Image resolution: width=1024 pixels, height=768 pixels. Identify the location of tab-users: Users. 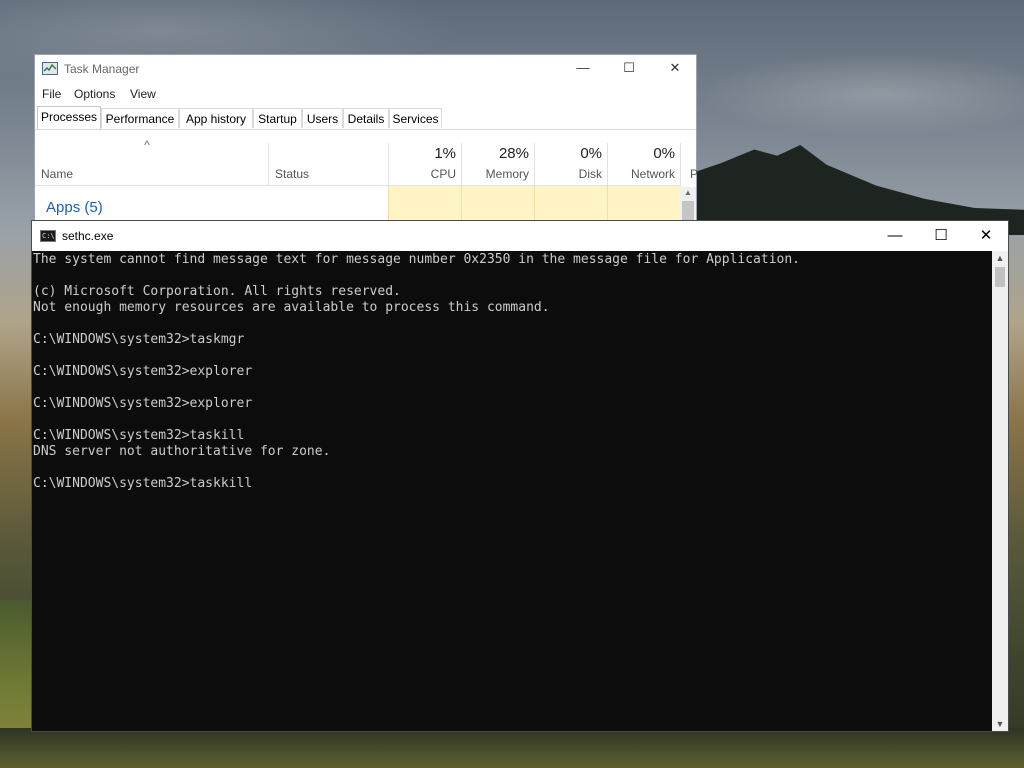
(322, 118).